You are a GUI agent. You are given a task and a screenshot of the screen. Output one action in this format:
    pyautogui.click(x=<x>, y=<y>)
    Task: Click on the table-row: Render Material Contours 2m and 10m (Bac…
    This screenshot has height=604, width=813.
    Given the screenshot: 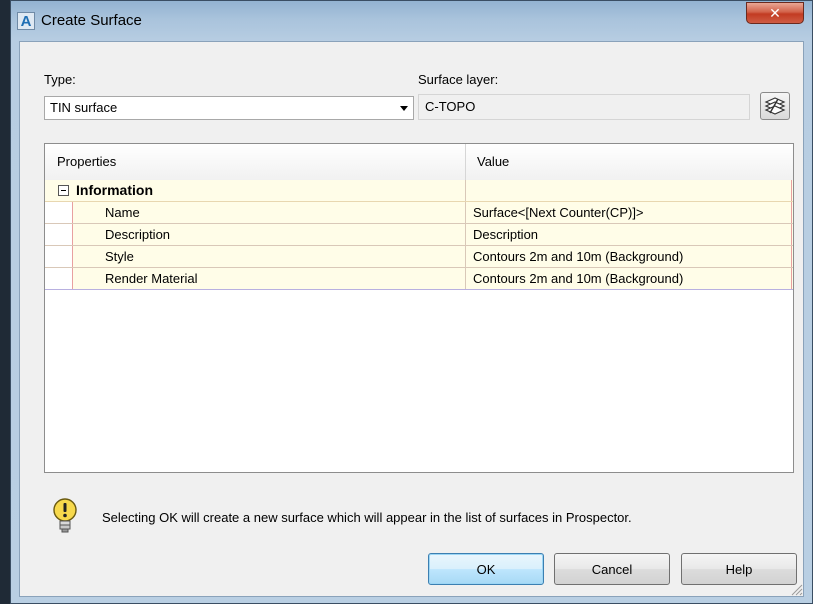 What is the action you would take?
    pyautogui.click(x=419, y=279)
    